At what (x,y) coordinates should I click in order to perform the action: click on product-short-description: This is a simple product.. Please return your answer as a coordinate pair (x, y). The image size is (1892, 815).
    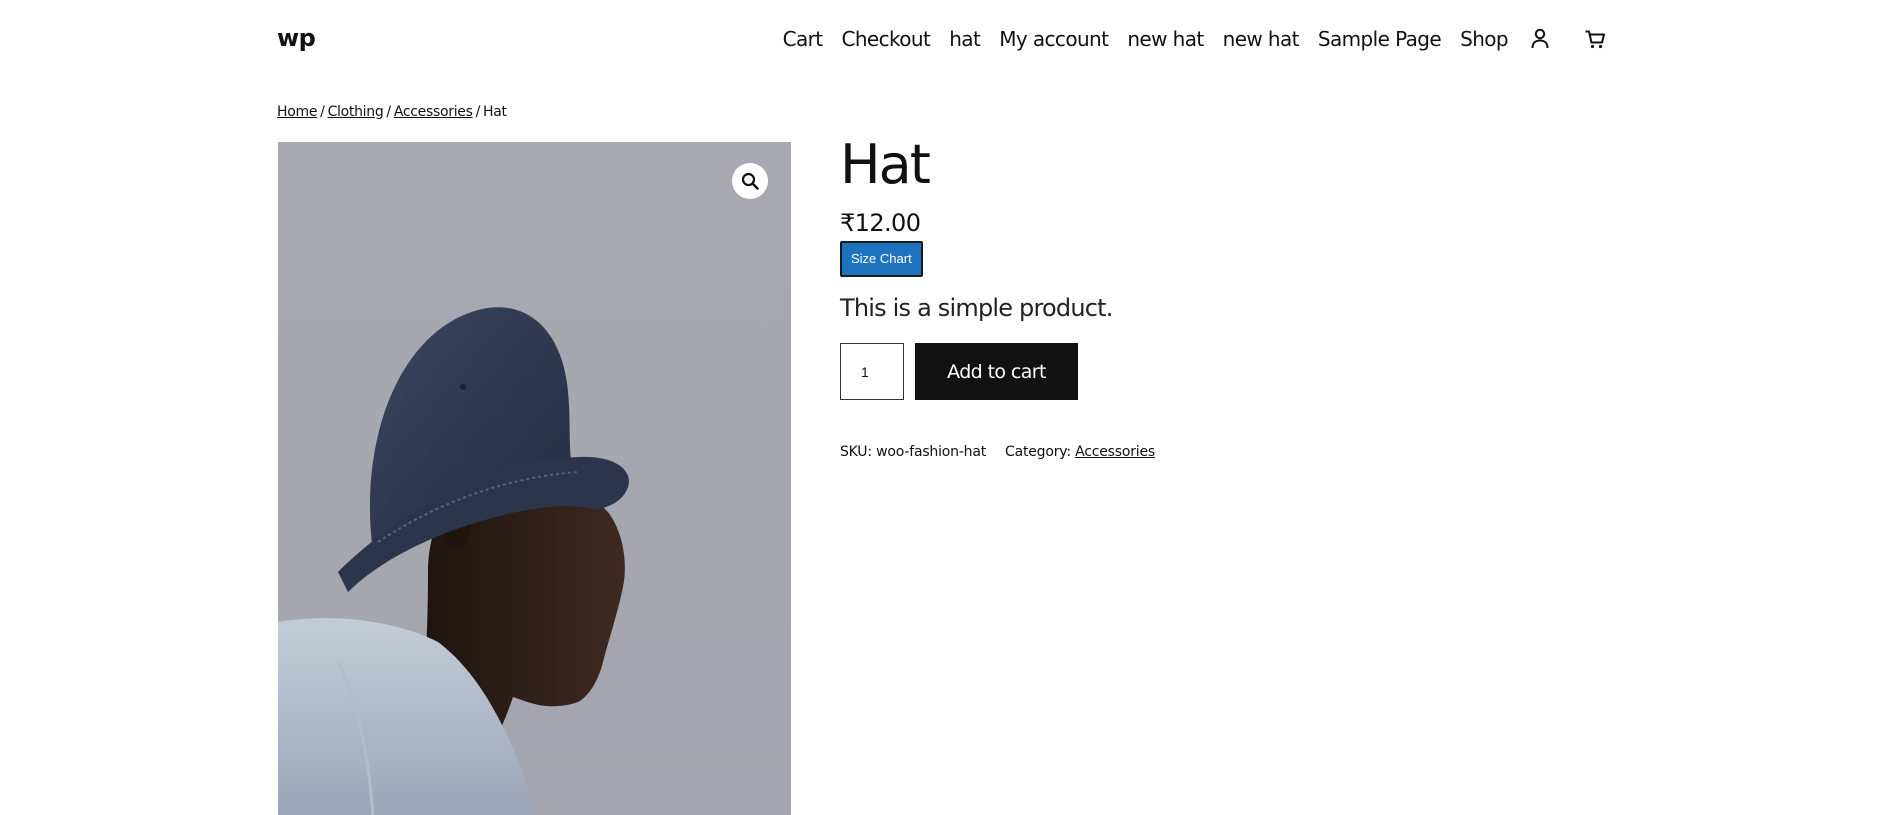
    Looking at the image, I should click on (976, 308).